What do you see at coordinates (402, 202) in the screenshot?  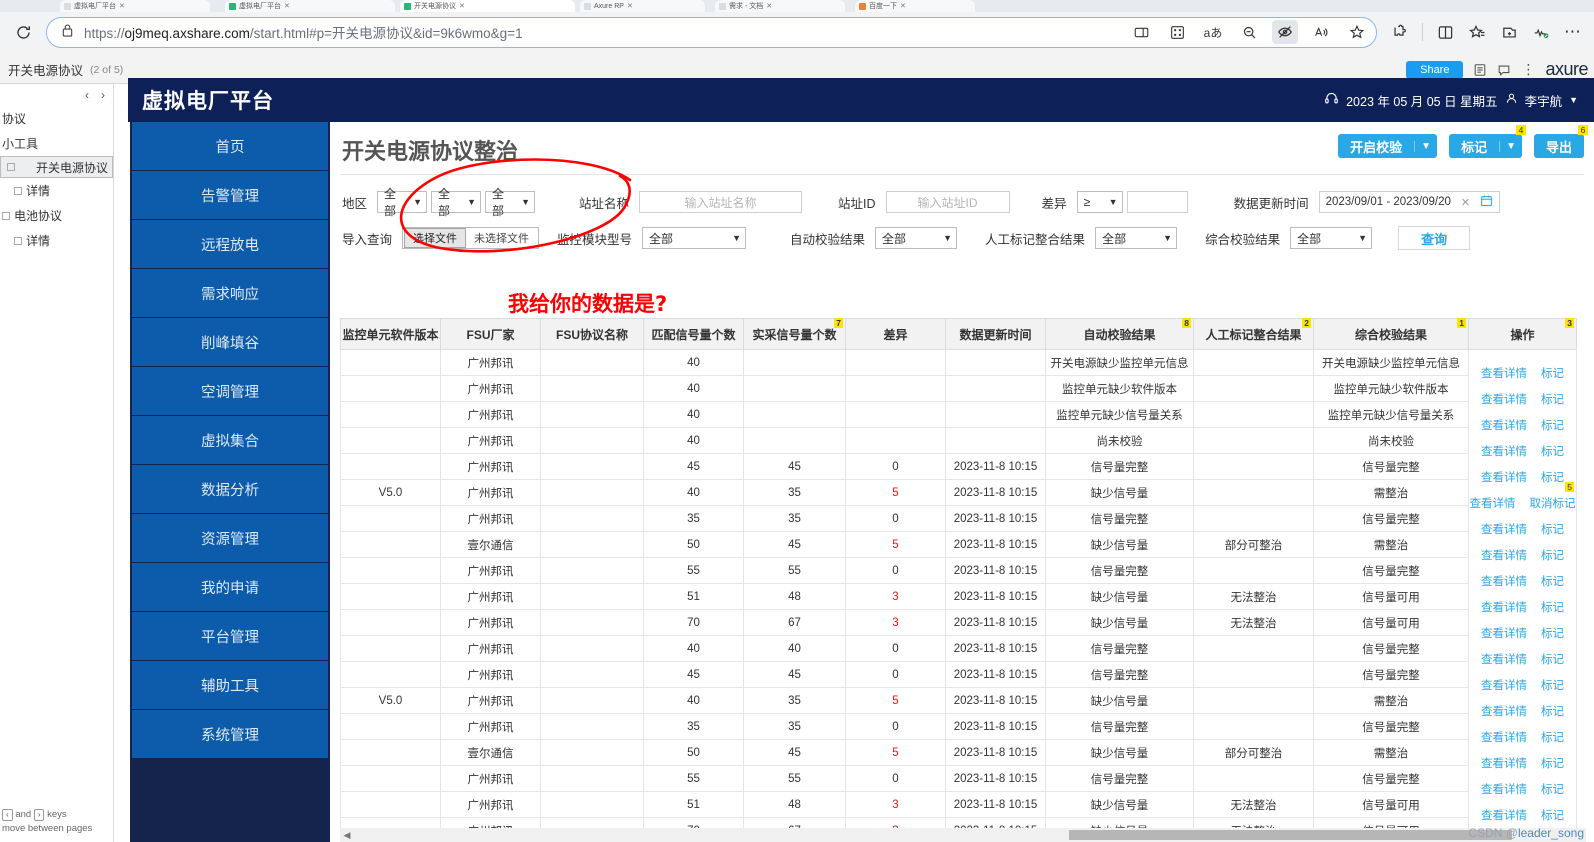 I see `region-select-1: 全部 ▼` at bounding box center [402, 202].